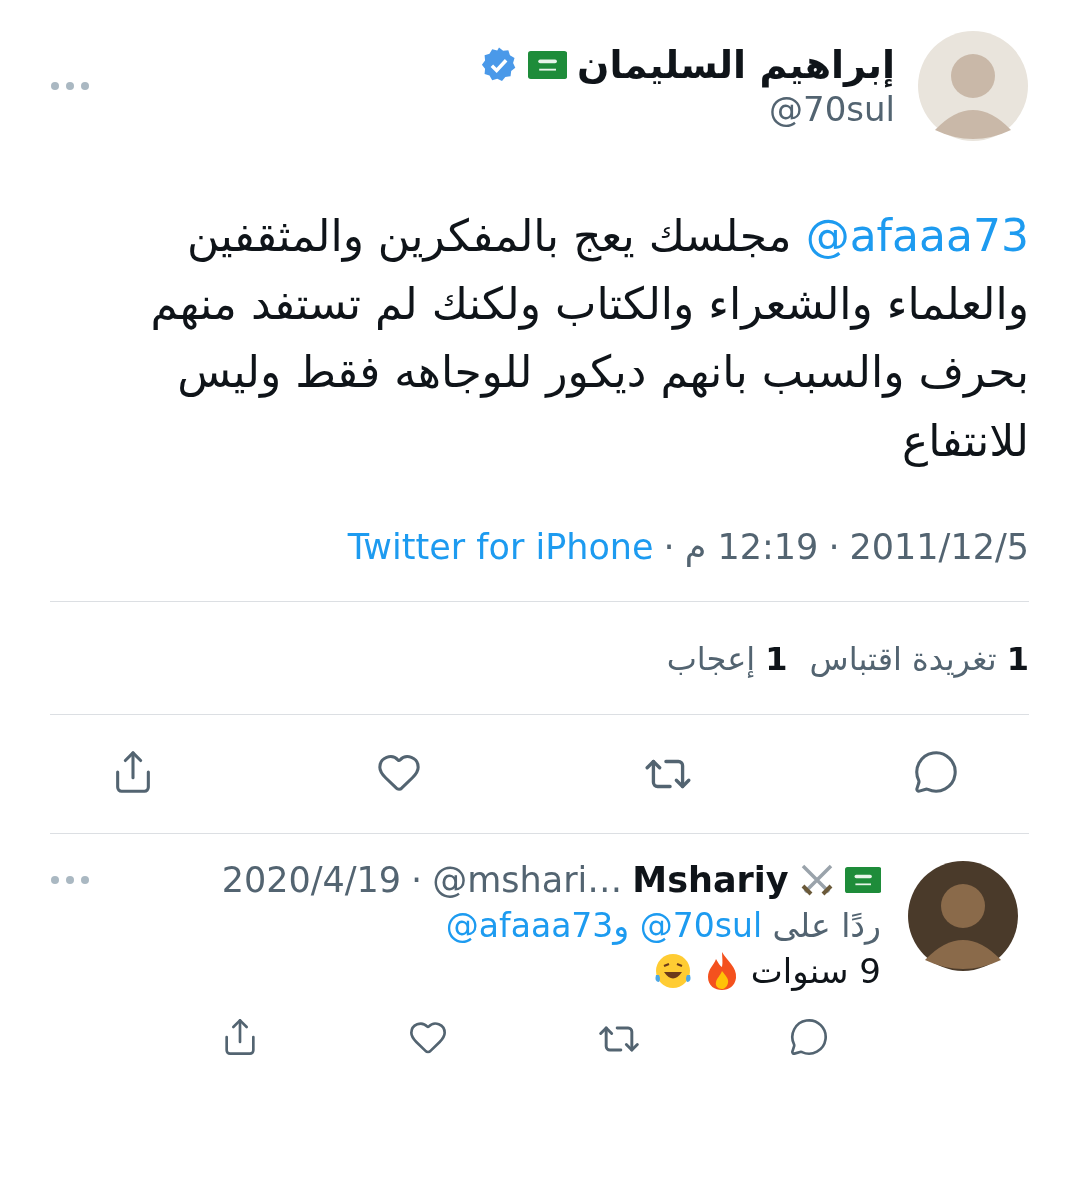 This screenshot has width=1081, height=1200. Describe the element at coordinates (736, 65) in the screenshot. I see `author-name: إبراهيم السليمان` at that location.